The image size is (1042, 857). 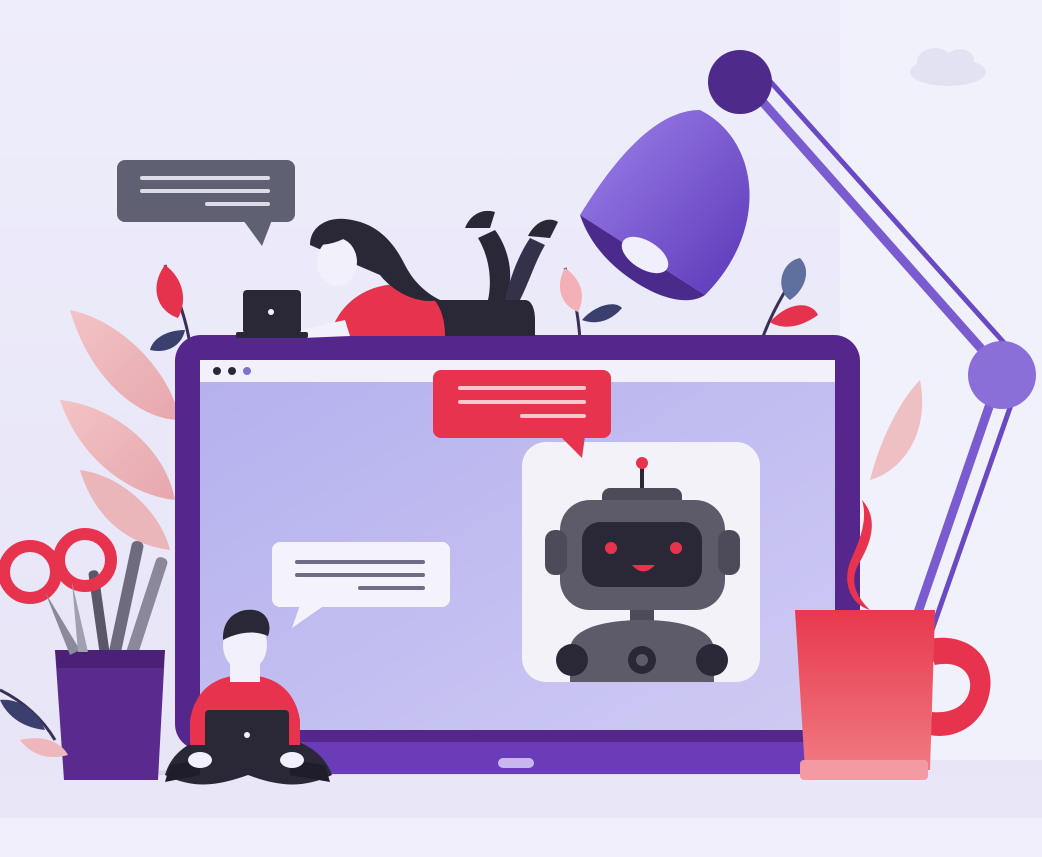 I want to click on robot-icon, so click(x=641, y=562).